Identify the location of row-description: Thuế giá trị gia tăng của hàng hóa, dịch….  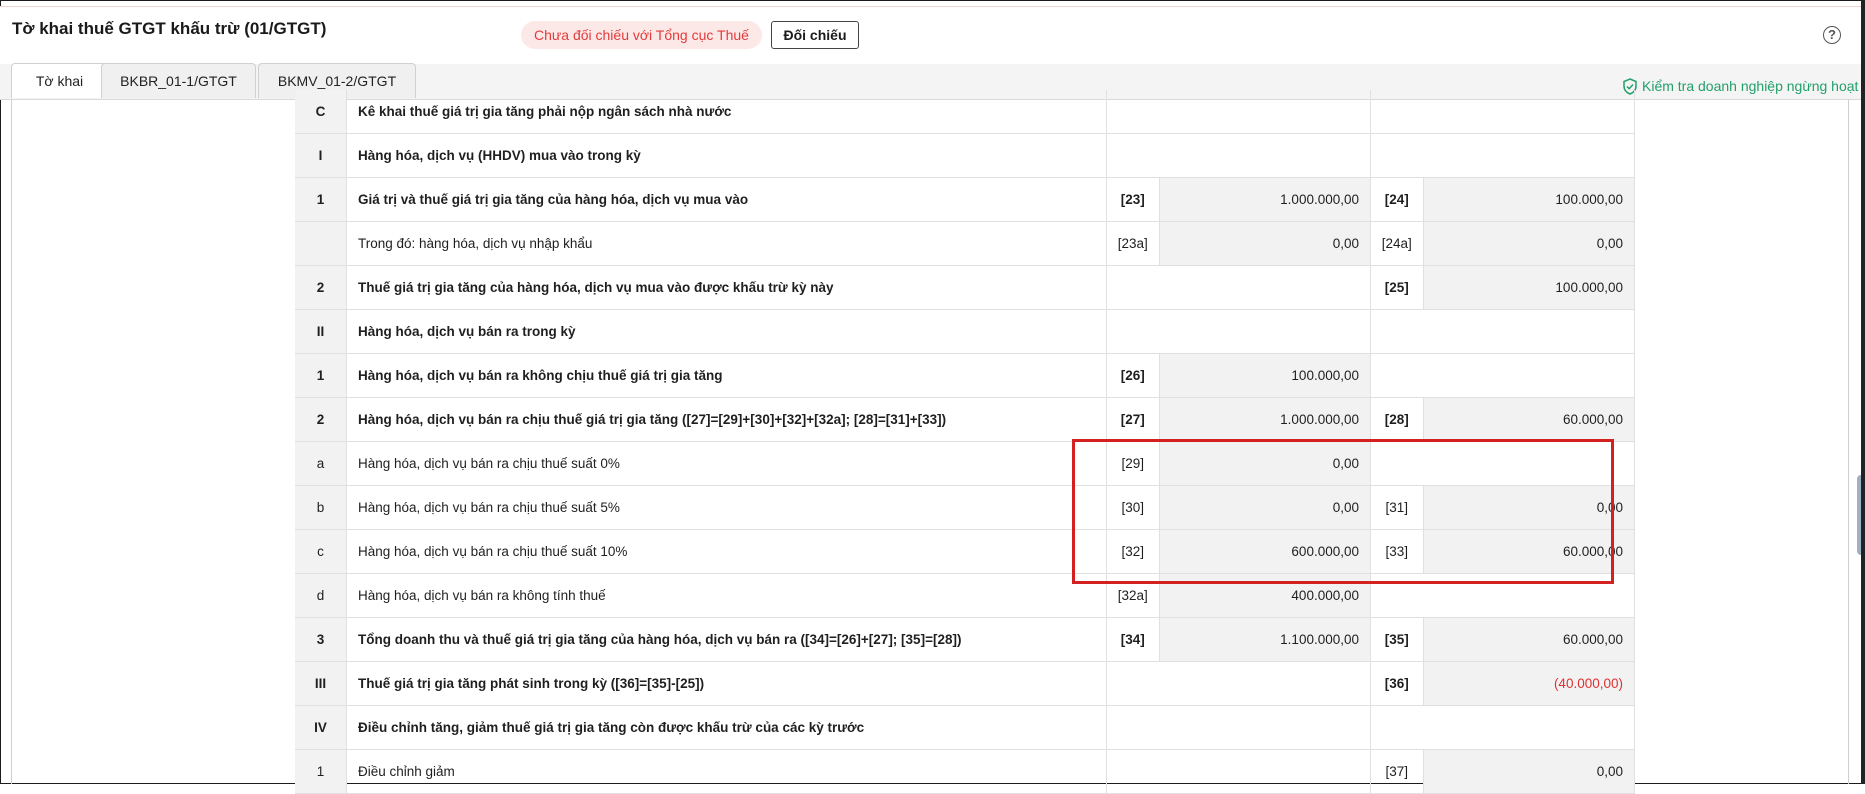
(726, 287).